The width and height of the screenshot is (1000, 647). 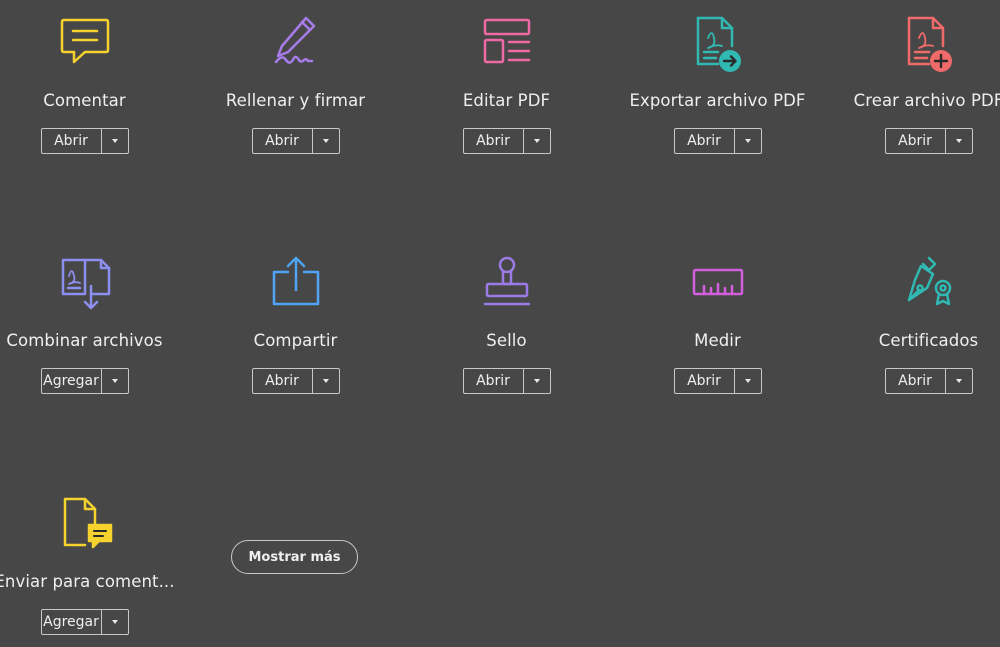 What do you see at coordinates (929, 284) in the screenshot?
I see `certificate-pen-icon` at bounding box center [929, 284].